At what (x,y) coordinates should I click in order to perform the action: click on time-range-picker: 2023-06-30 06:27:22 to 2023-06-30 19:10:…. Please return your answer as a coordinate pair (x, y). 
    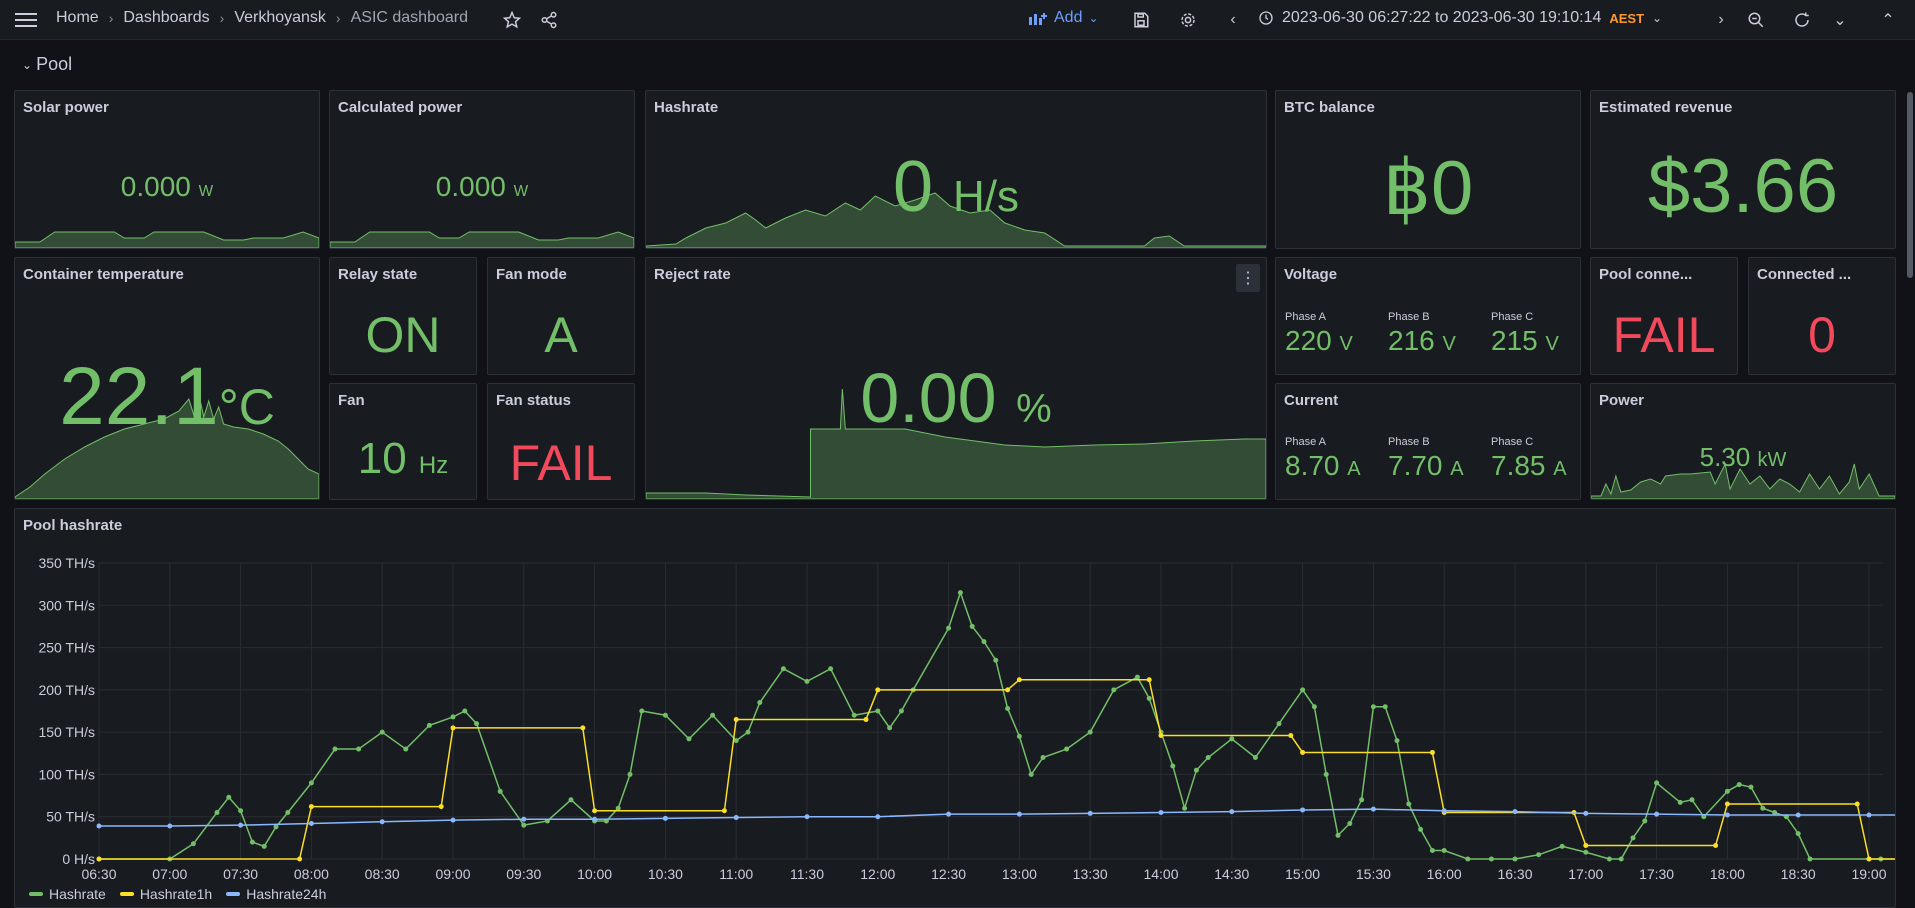
    Looking at the image, I should click on (1460, 18).